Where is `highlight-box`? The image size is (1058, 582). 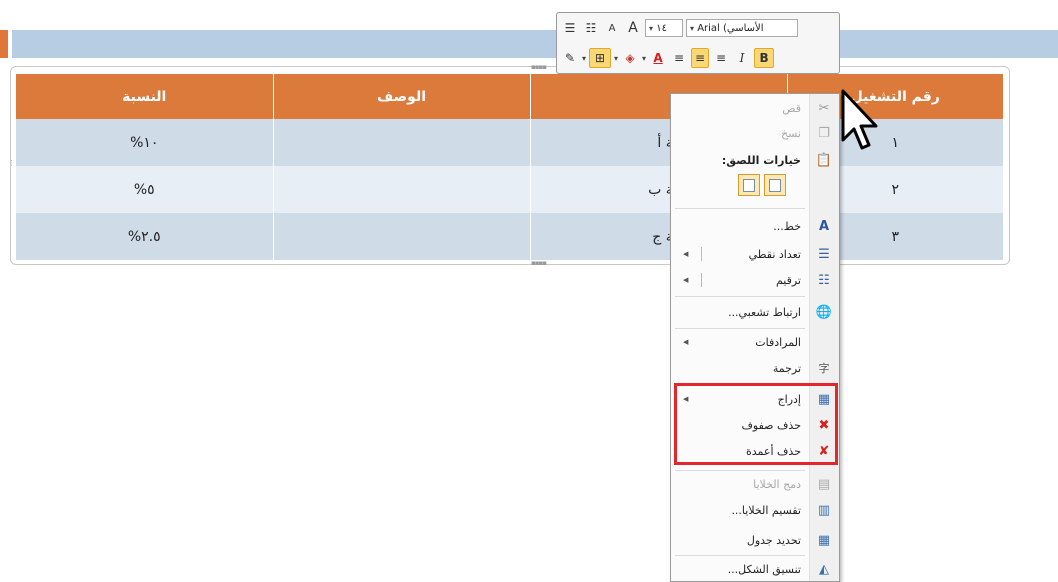
highlight-box is located at coordinates (756, 424).